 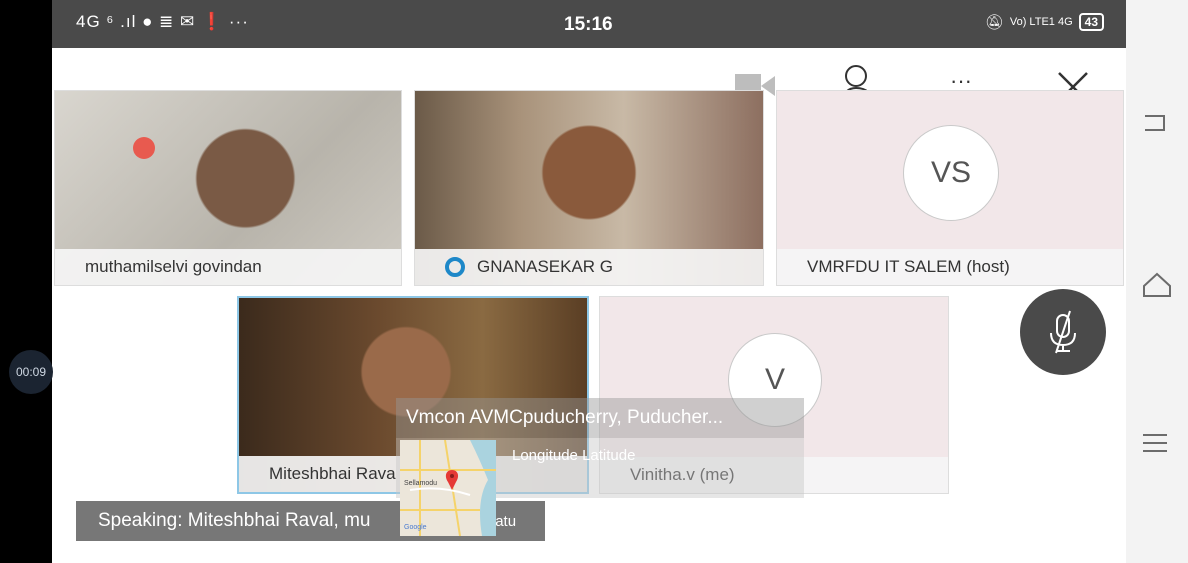 I want to click on map-label: Google, so click(x=415, y=527).